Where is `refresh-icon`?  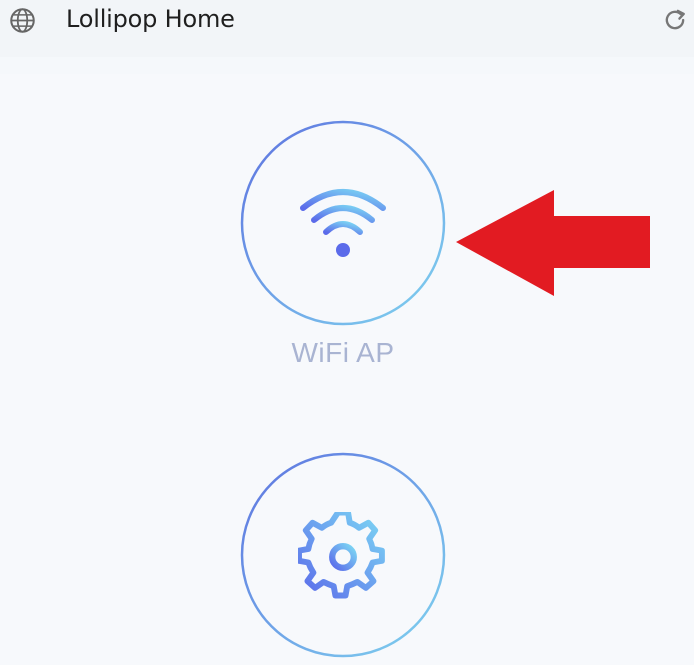 refresh-icon is located at coordinates (675, 20).